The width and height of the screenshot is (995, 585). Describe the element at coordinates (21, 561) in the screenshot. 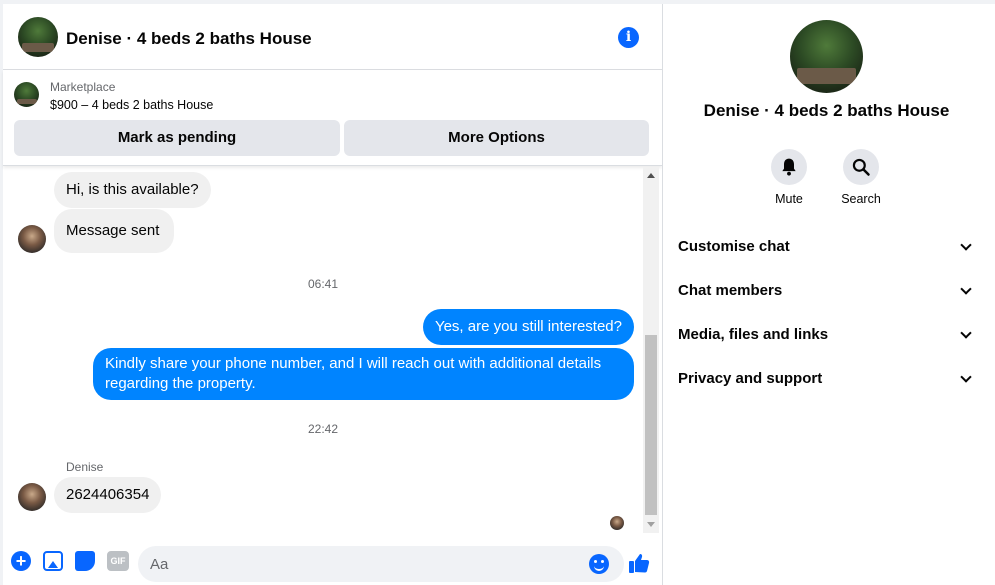

I see `plus-icon: +` at that location.